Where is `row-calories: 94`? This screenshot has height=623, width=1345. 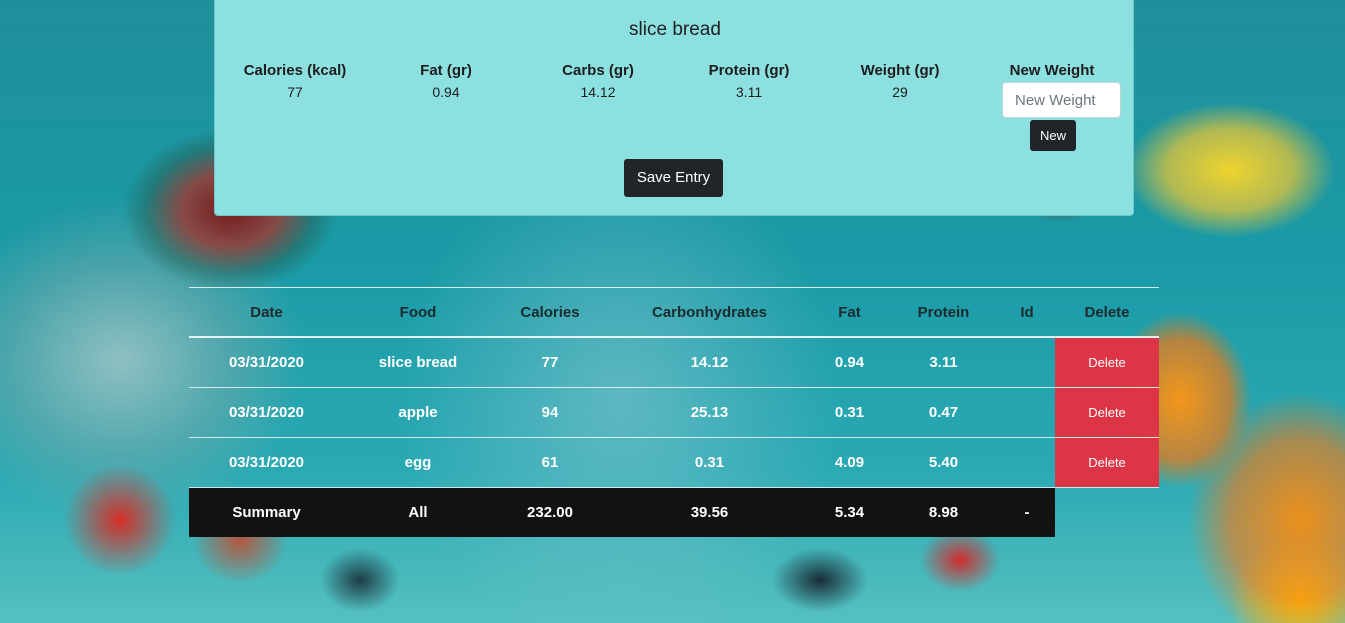 row-calories: 94 is located at coordinates (550, 412).